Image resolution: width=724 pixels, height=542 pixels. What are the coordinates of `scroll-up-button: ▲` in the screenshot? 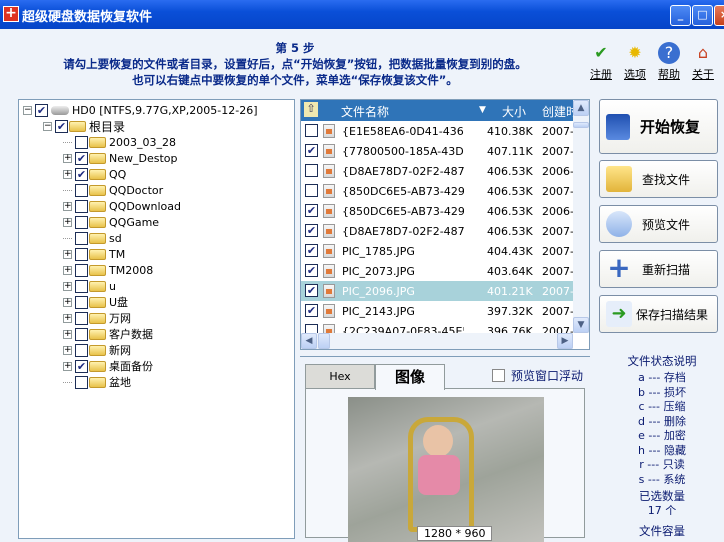 It's located at (581, 108).